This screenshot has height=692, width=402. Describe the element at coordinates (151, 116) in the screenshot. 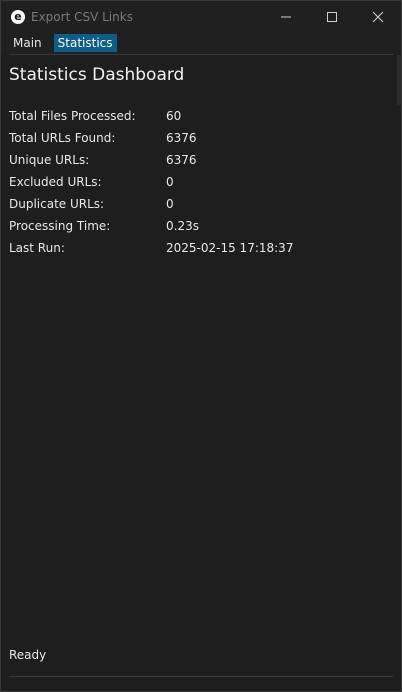

I see `stat-row-total-files: Total Files Processed: 60` at that location.